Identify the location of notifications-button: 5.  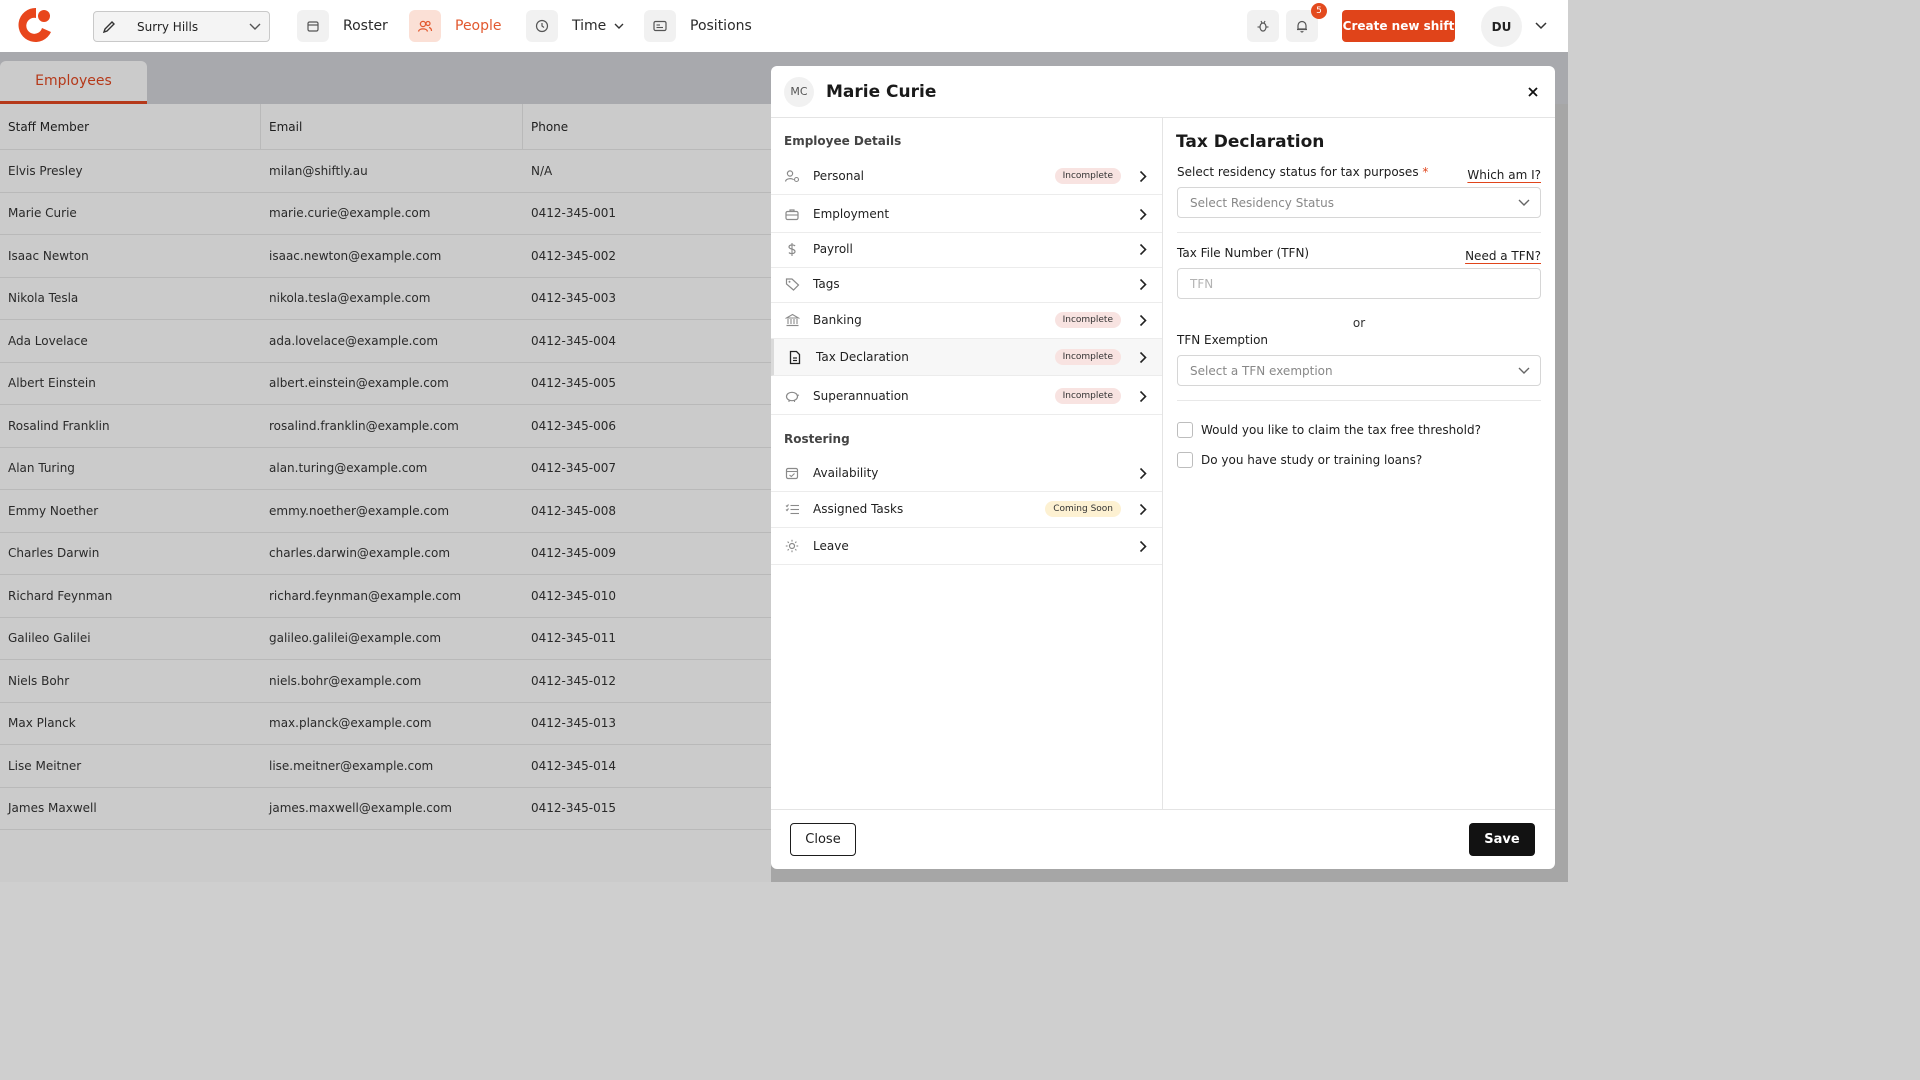
(1306, 22).